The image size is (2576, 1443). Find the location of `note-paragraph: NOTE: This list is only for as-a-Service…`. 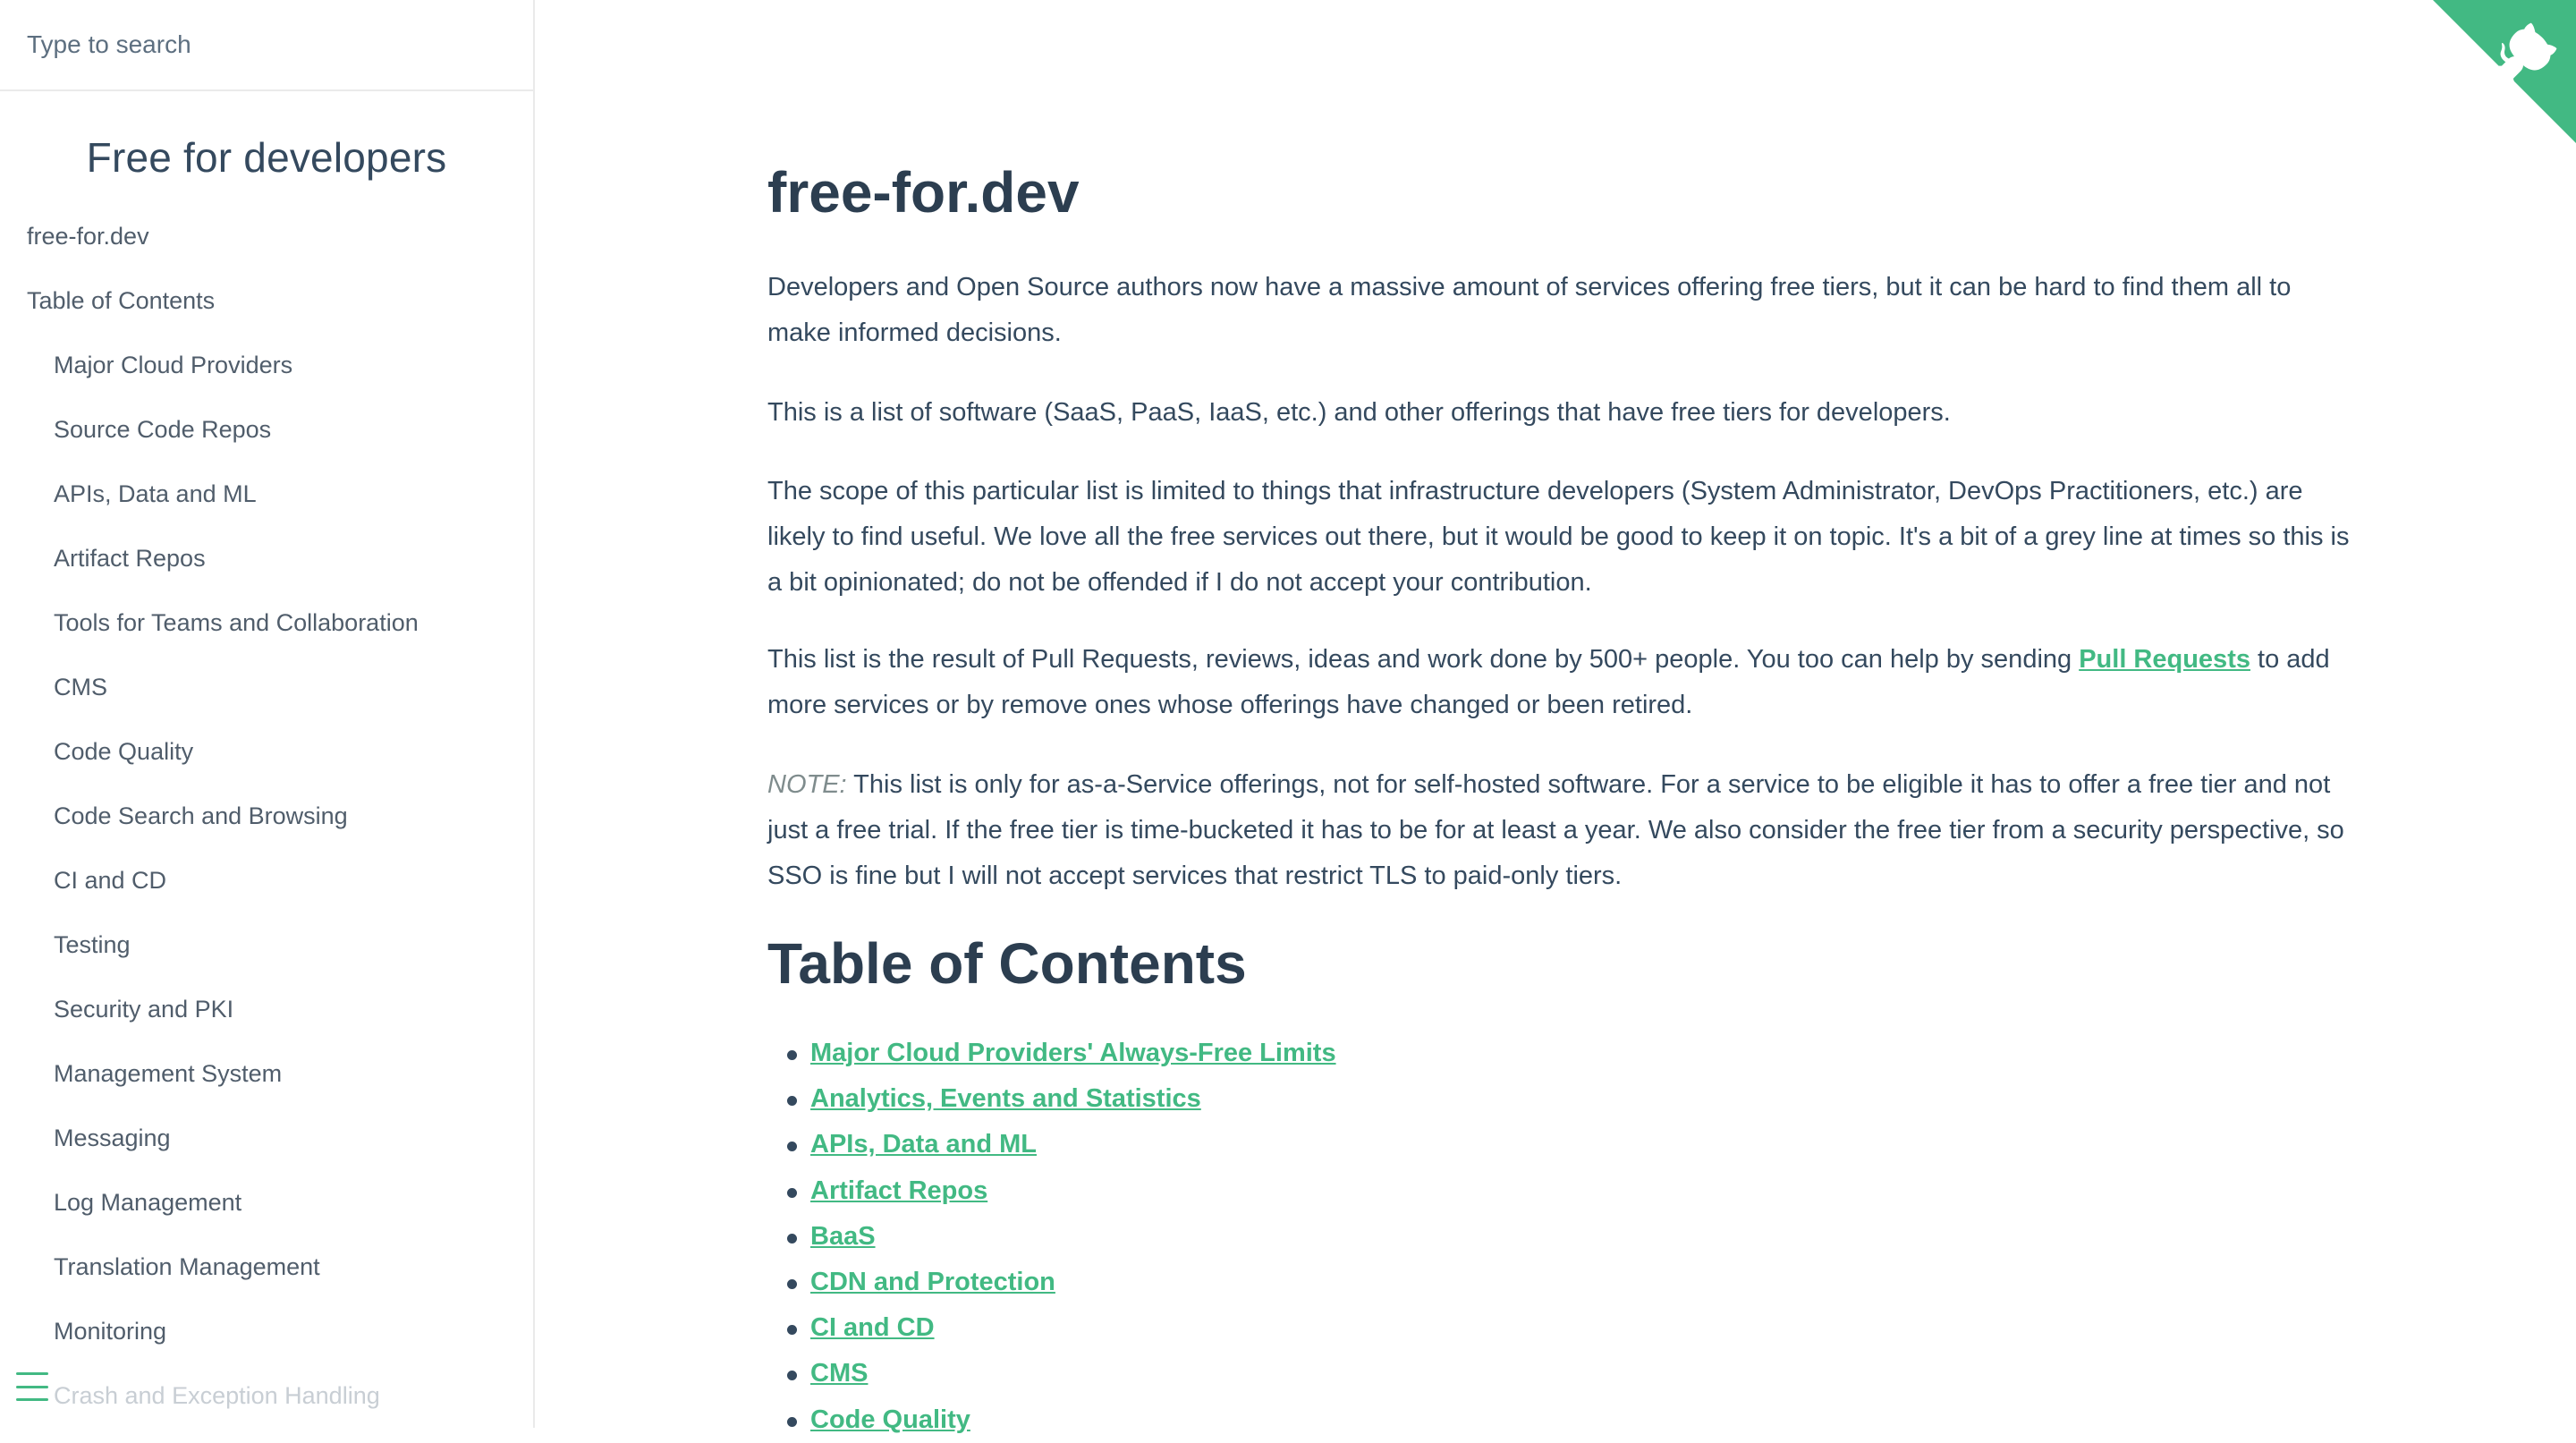

note-paragraph: NOTE: This list is only for as-a-Service… is located at coordinates (1559, 830).